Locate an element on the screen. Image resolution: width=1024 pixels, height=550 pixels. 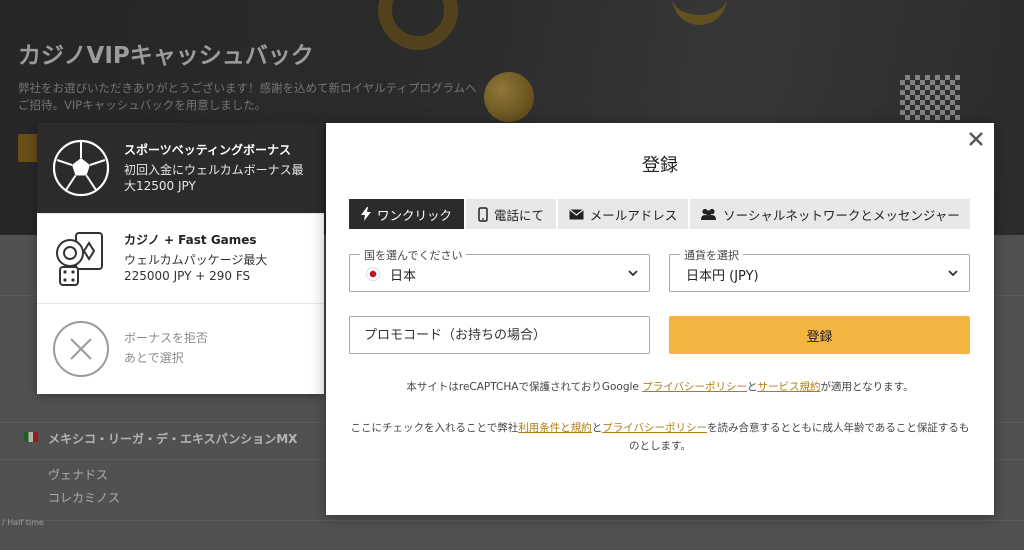
japan-flag-icon is located at coordinates (373, 274).